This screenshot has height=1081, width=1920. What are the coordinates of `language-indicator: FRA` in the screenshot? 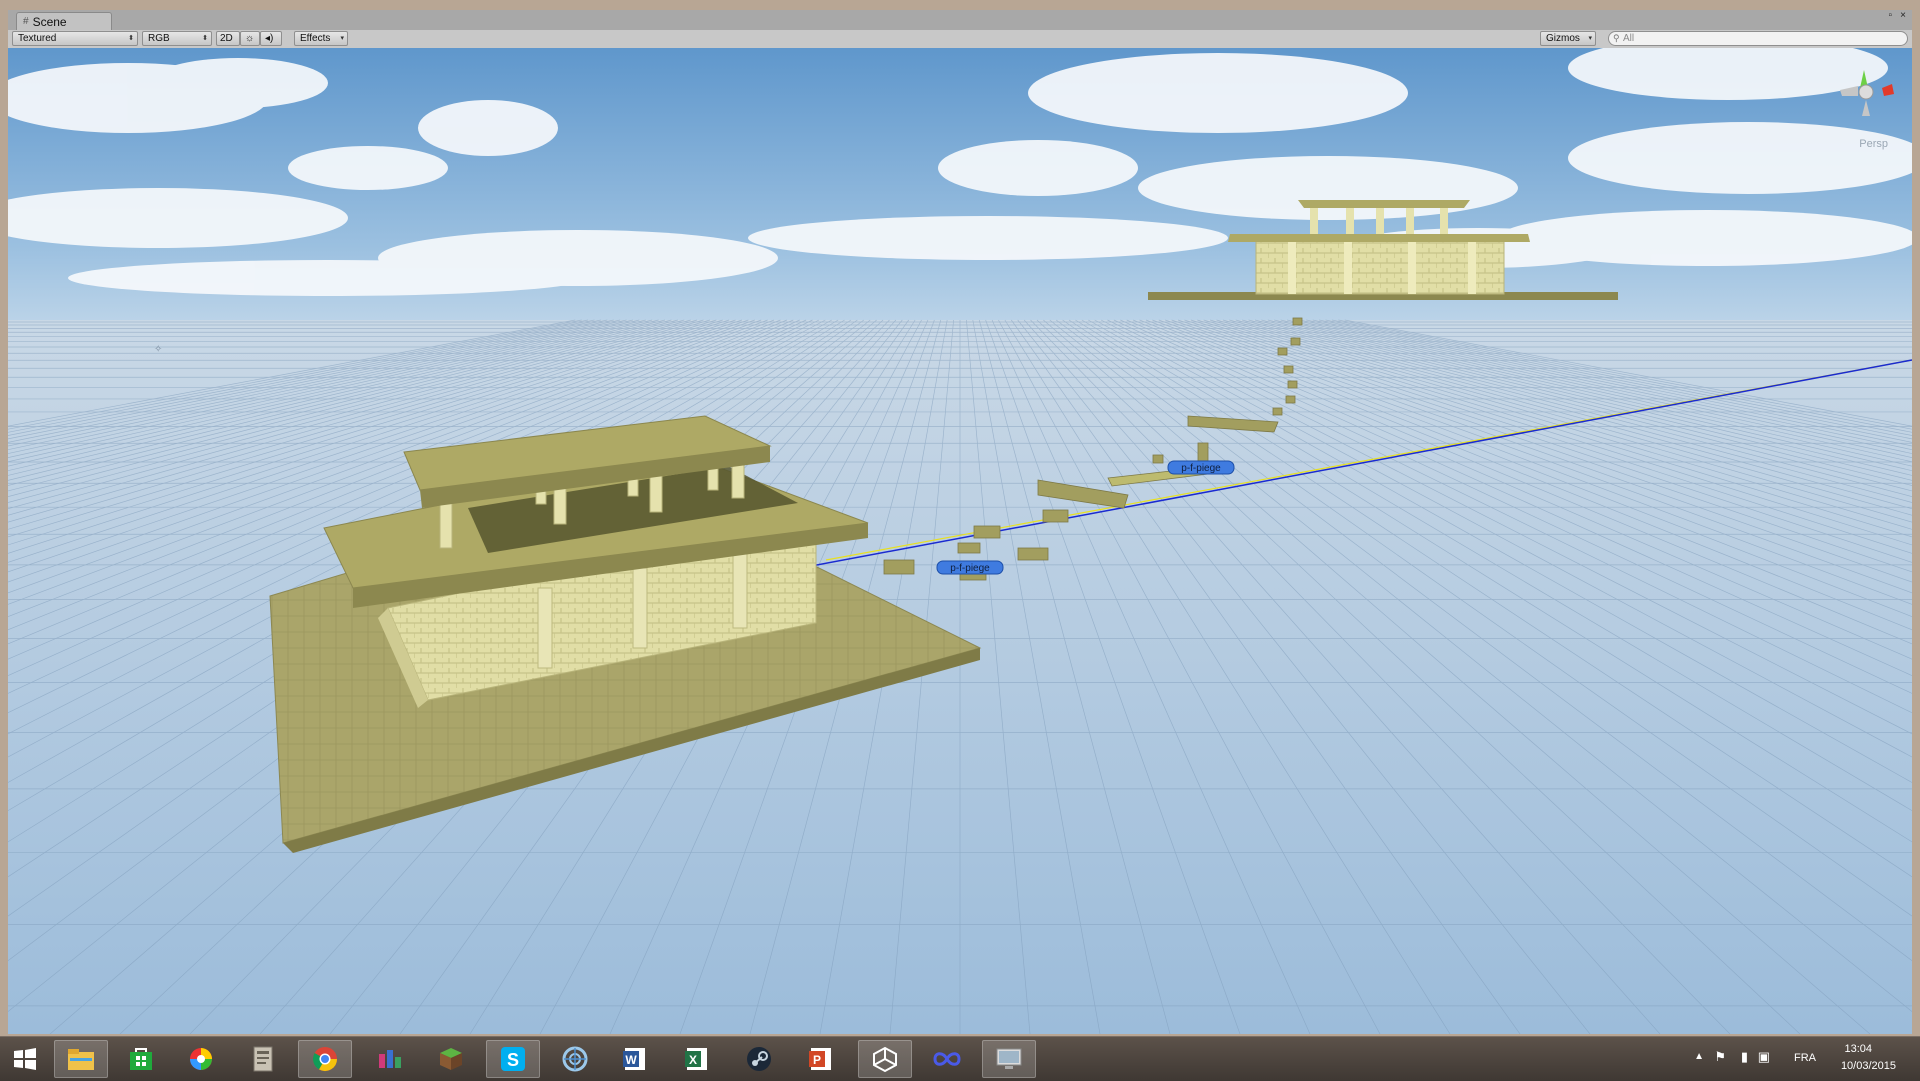 It's located at (1805, 1058).